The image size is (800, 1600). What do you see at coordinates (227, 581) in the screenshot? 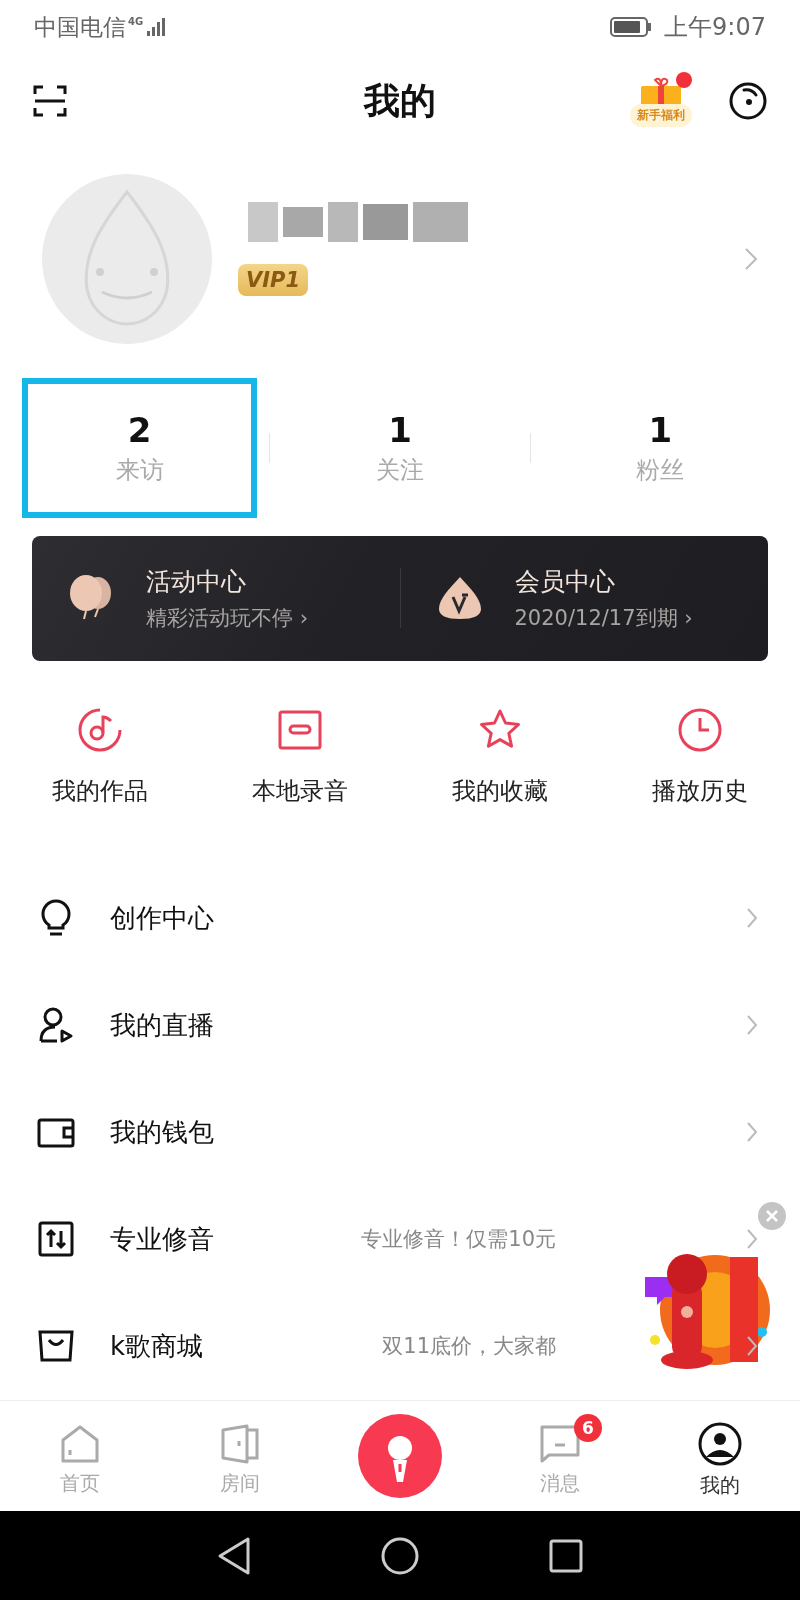
I see `card-title: 活动中心` at bounding box center [227, 581].